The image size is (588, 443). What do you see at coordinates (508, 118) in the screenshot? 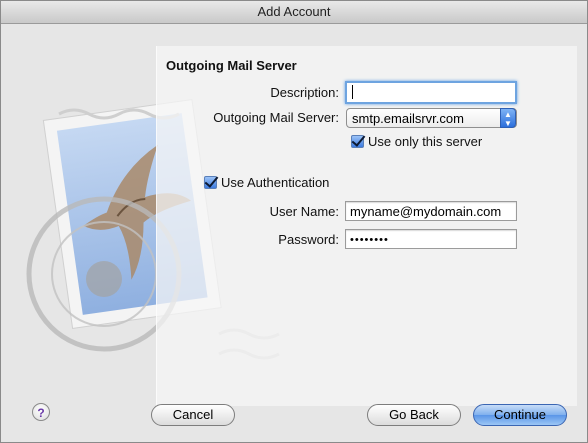
I see `chevron-updown-icon: ▲ ▼` at bounding box center [508, 118].